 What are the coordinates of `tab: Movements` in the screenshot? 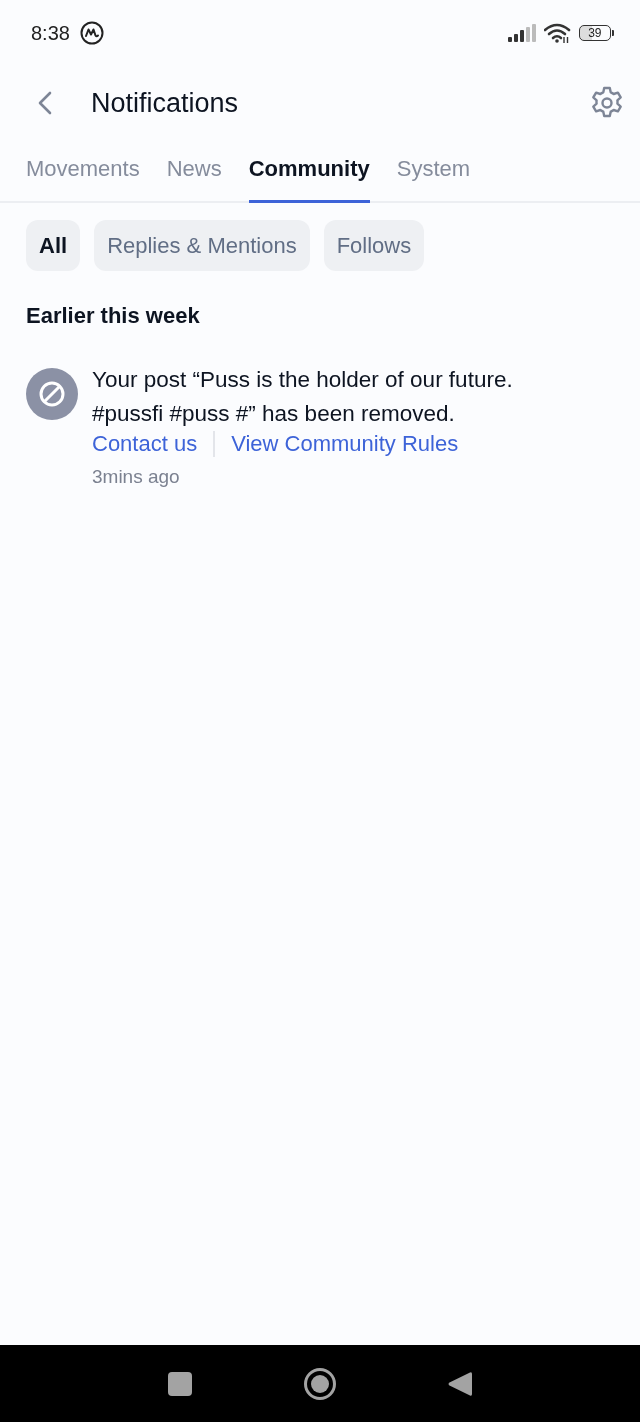 It's located at (83, 178).